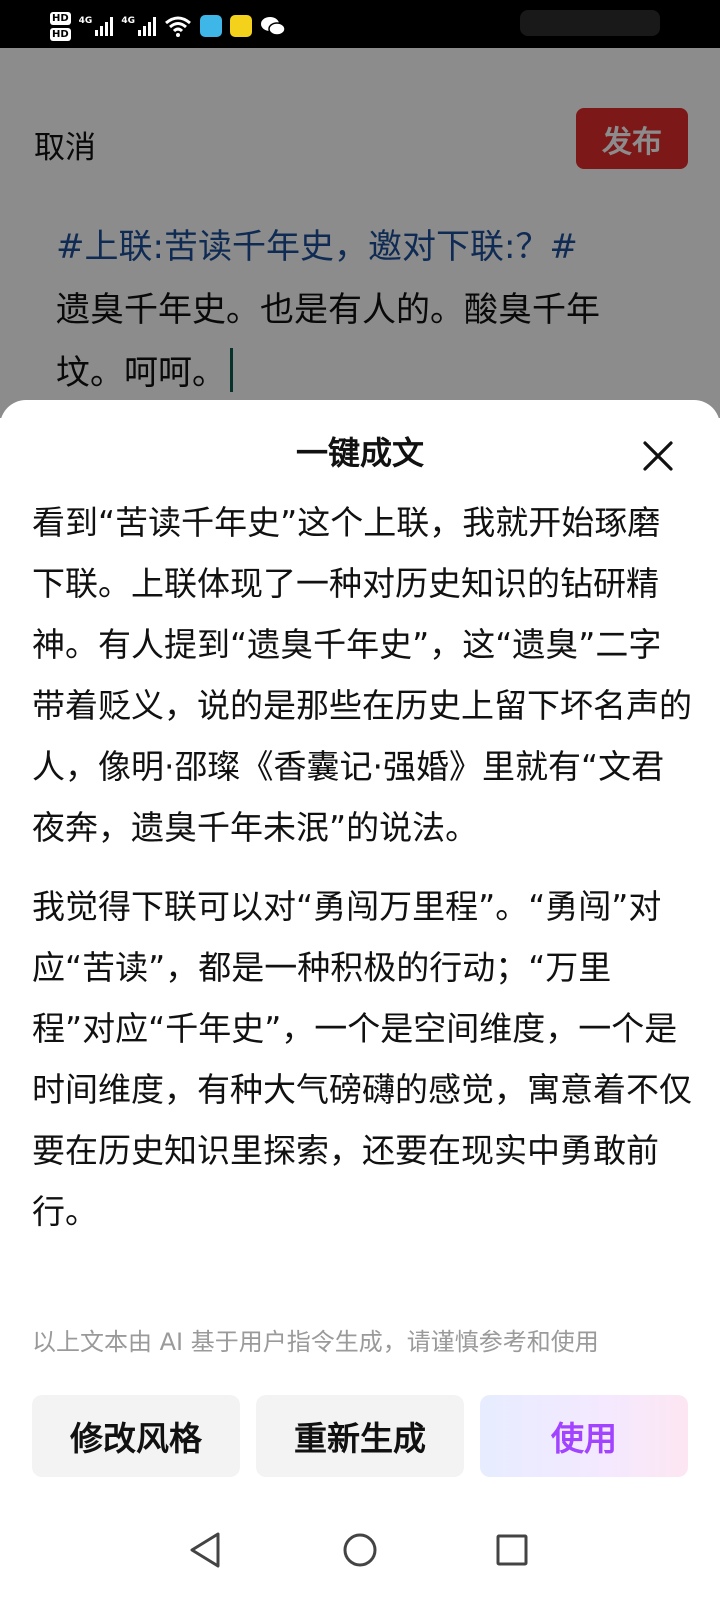 This screenshot has width=720, height=1600. Describe the element at coordinates (210, 26) in the screenshot. I see `book-app-icon` at that location.